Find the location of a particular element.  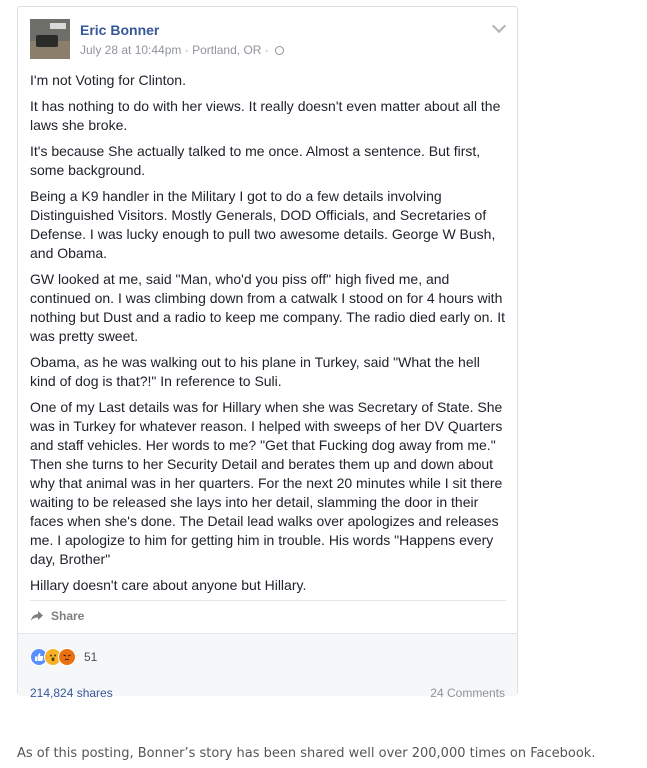

post-timestamp: July 28 at 10:44pm is located at coordinates (130, 50).